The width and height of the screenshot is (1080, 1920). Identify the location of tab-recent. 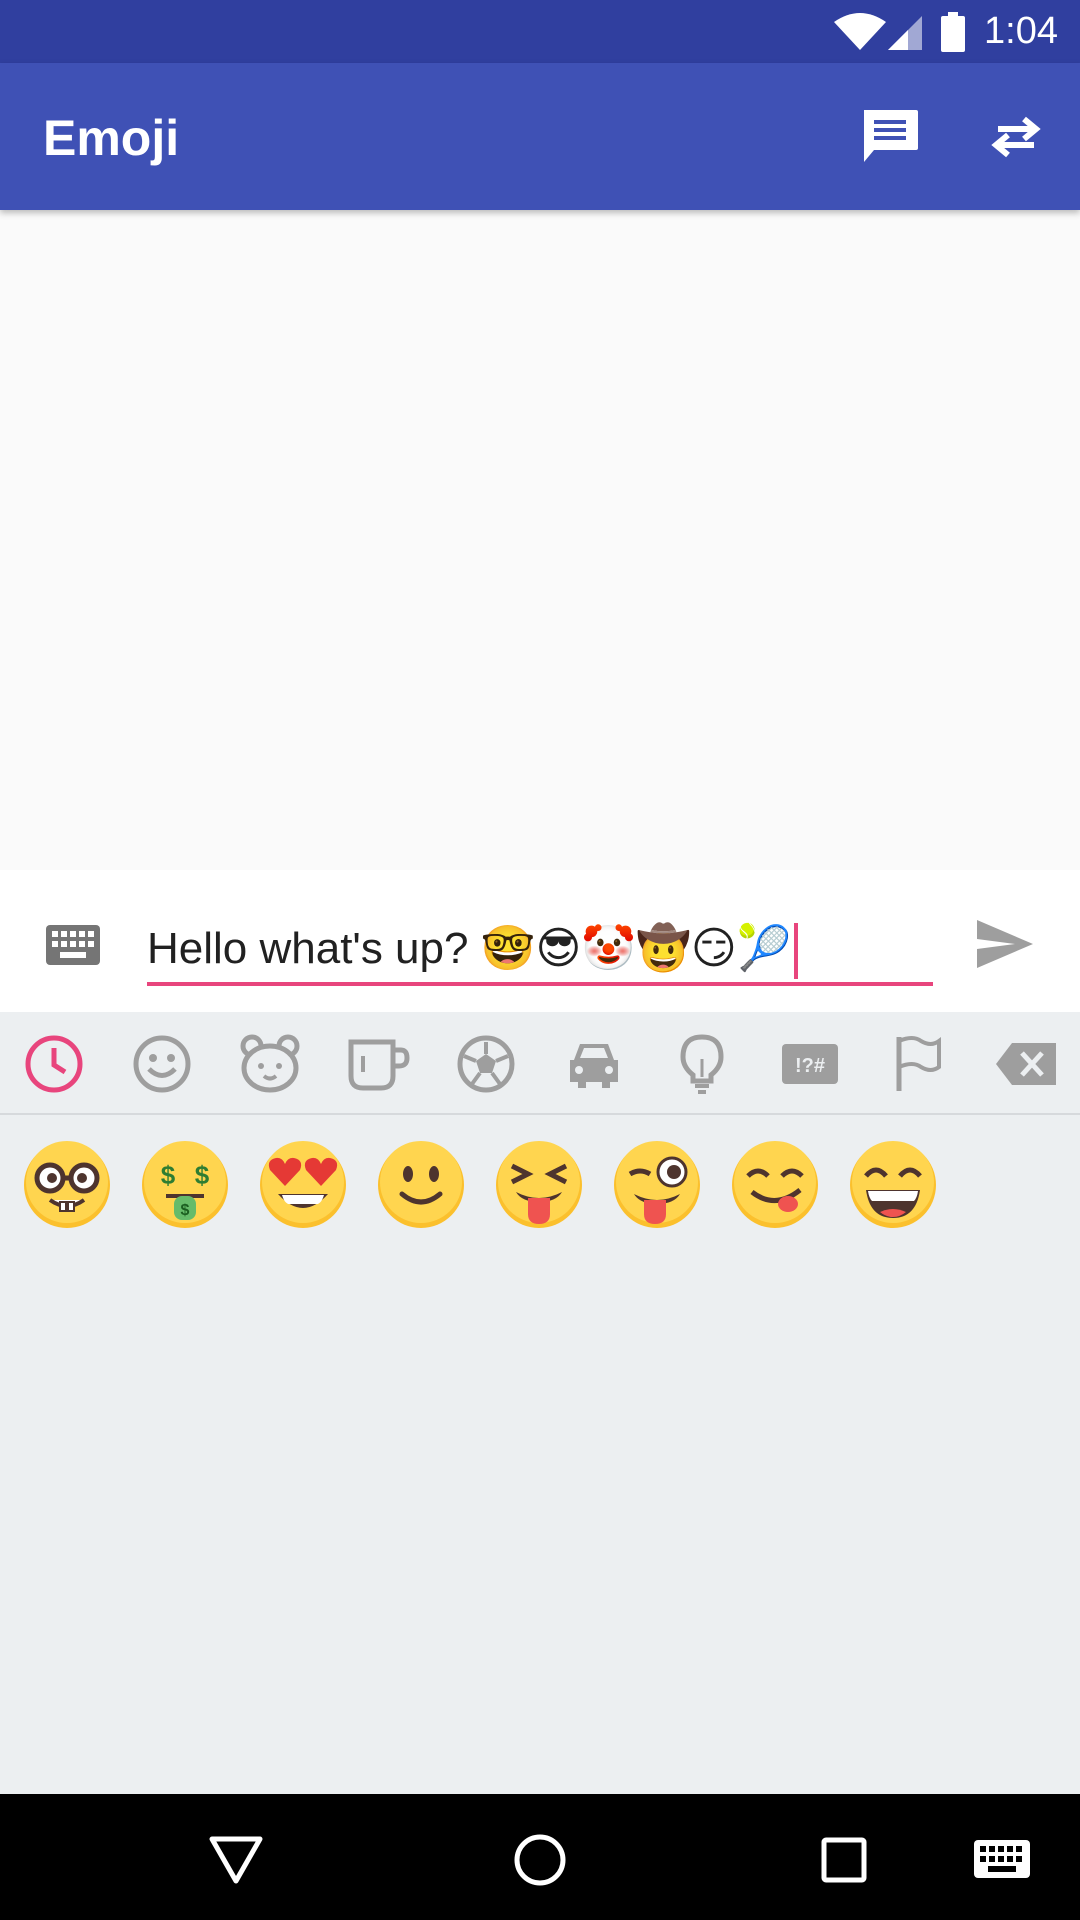
(54, 1064).